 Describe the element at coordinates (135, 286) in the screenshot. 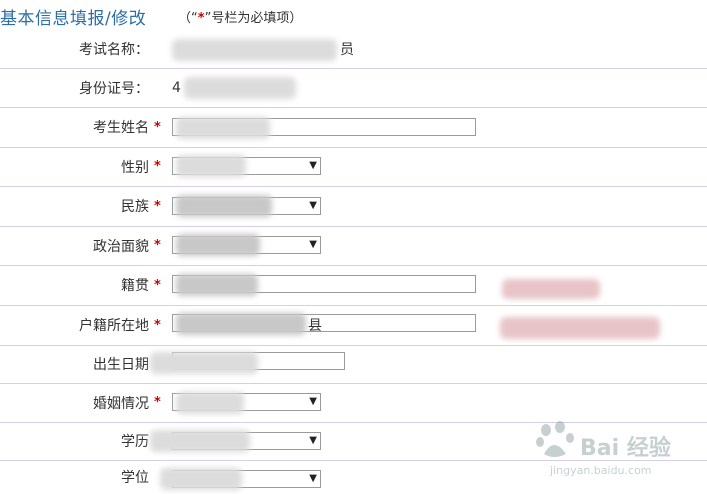

I see `native-place-label: 籍贯` at that location.